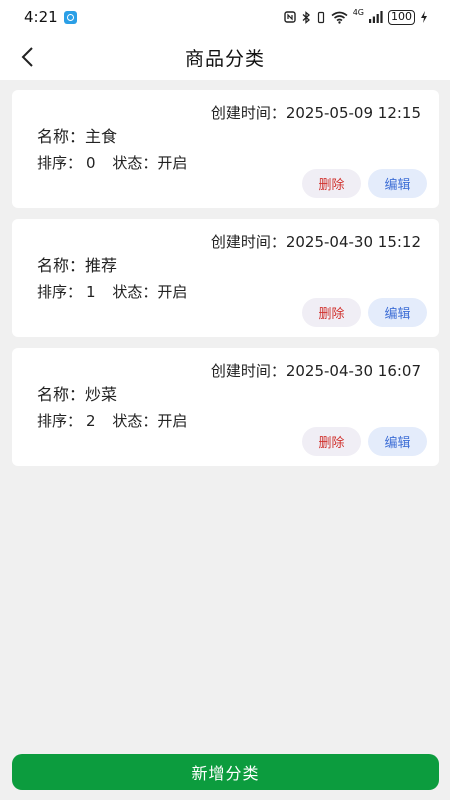  Describe the element at coordinates (70, 17) in the screenshot. I see `app-notification-icon` at that location.